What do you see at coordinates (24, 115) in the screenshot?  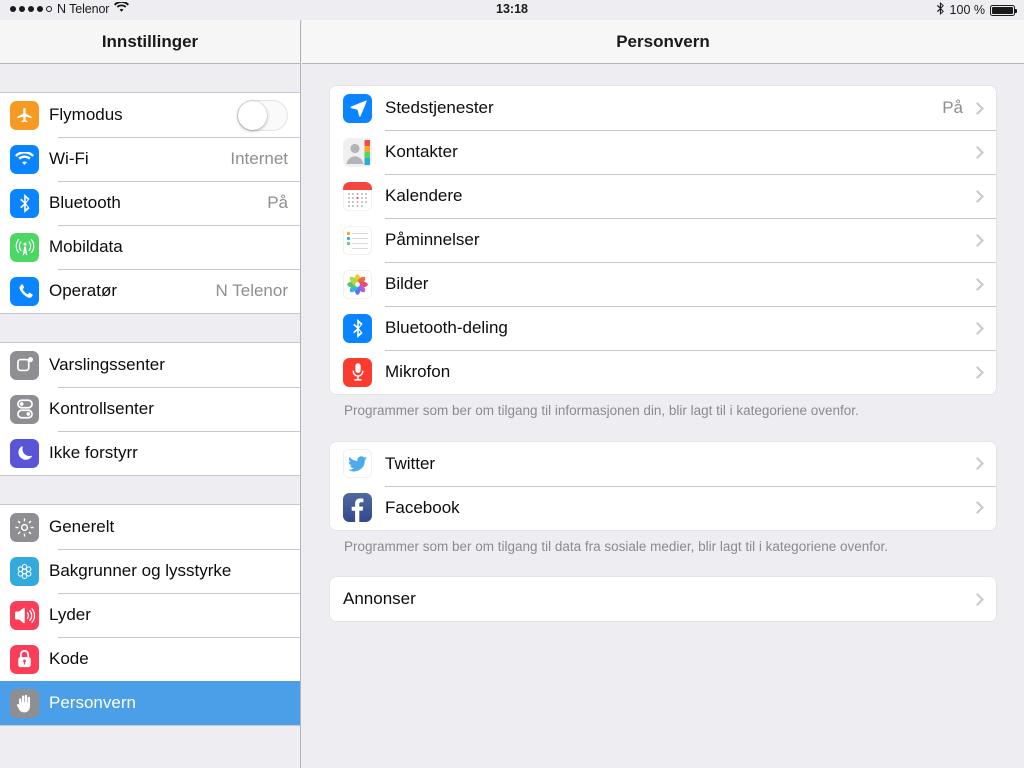 I see `airplane-icon` at bounding box center [24, 115].